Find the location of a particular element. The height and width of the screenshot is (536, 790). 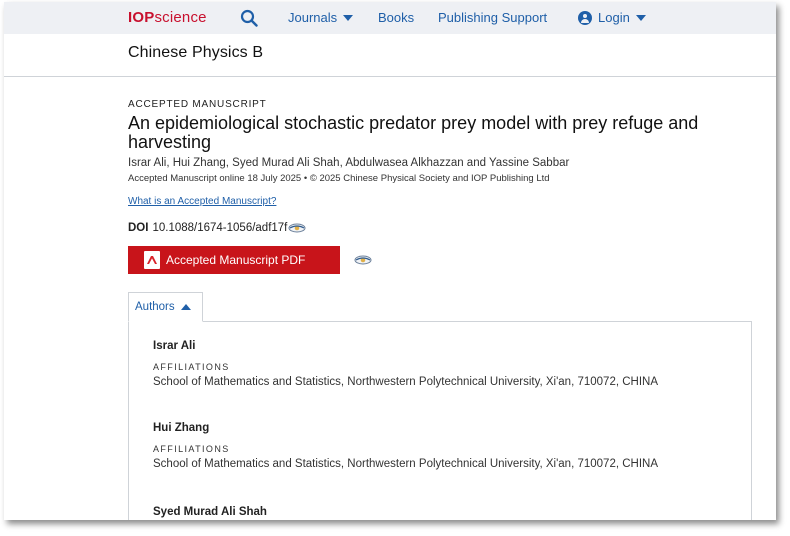

logo-science-text: science is located at coordinates (180, 17).